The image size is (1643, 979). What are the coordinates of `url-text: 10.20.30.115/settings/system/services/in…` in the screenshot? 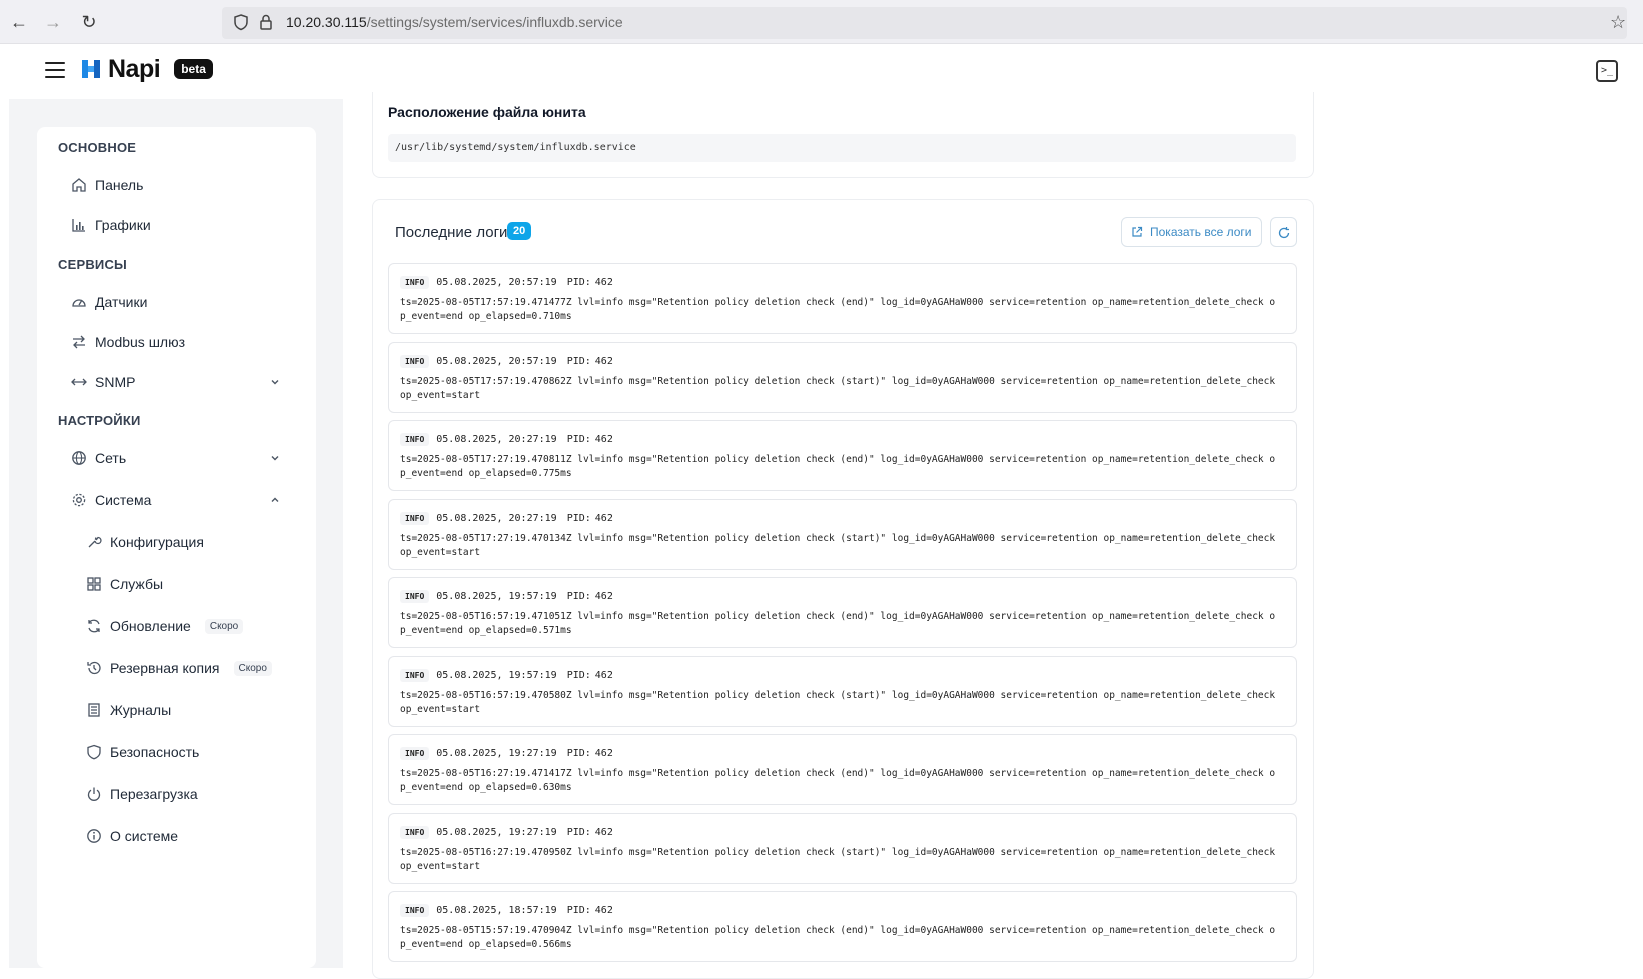 It's located at (454, 22).